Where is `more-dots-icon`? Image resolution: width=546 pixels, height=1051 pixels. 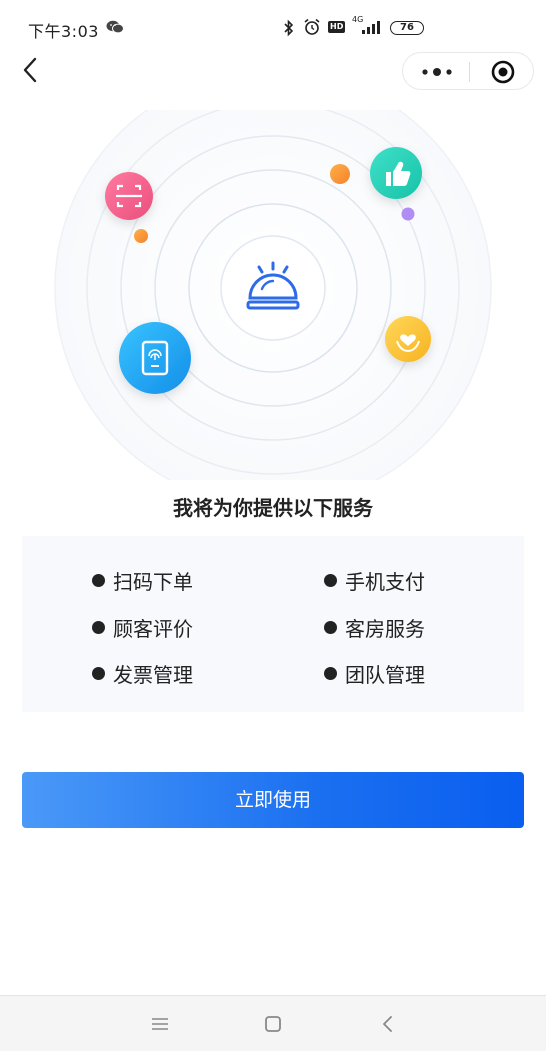
more-dots-icon is located at coordinates (437, 72).